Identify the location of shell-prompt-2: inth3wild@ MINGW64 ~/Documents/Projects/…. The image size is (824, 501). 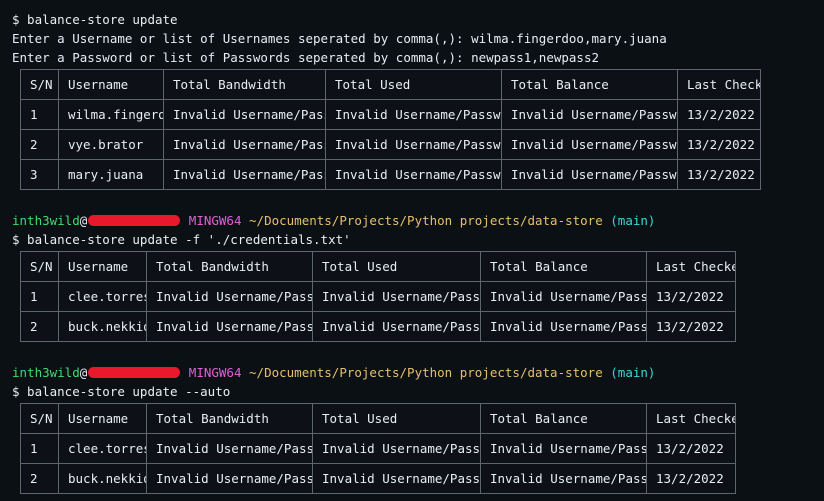
(412, 220).